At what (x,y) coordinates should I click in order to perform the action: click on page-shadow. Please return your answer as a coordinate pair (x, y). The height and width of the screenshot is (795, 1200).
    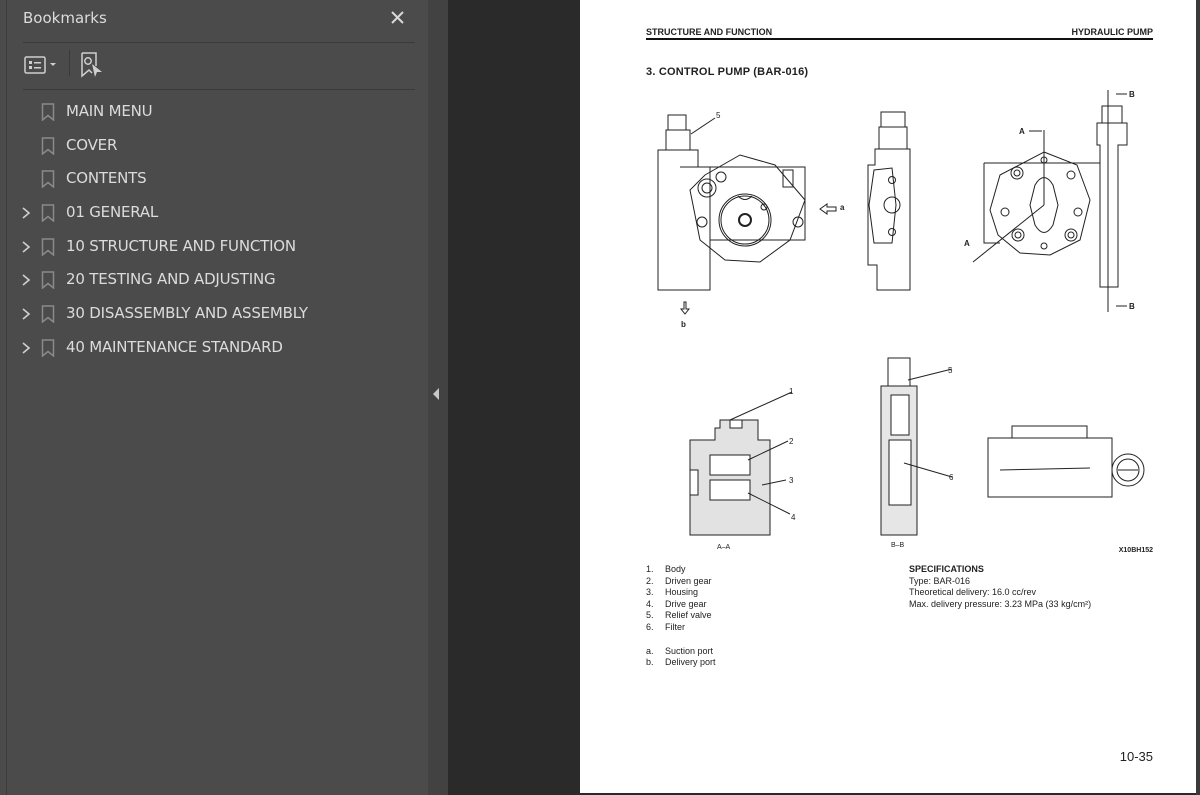
    Looking at the image, I should click on (1198, 397).